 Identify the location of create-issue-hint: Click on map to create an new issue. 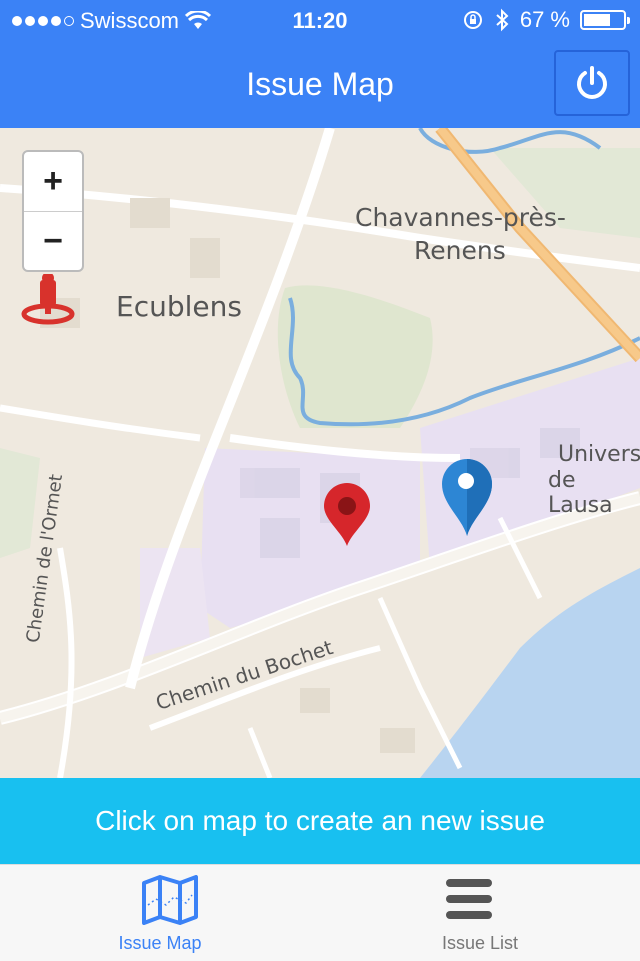
(320, 821).